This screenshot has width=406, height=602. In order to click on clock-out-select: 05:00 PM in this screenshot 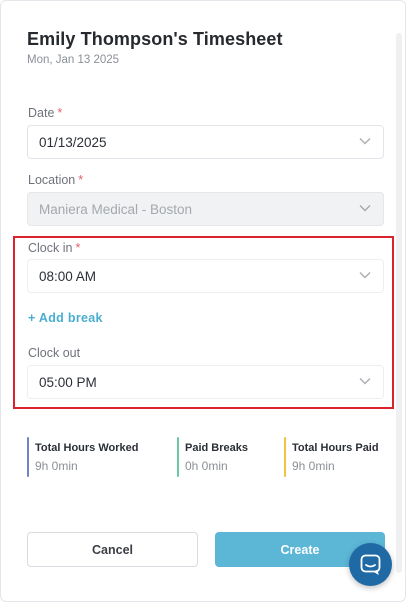, I will do `click(205, 382)`.